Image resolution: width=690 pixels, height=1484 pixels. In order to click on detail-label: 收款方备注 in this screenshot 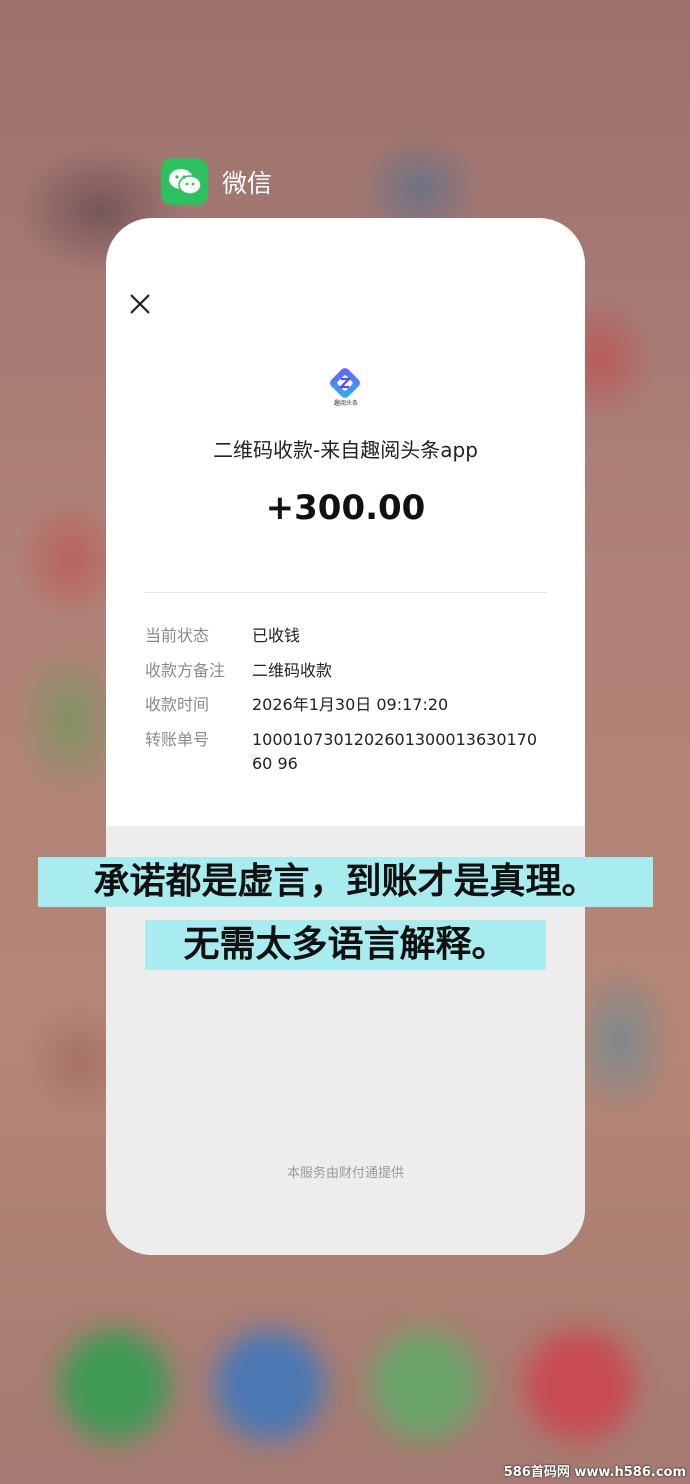, I will do `click(185, 670)`.